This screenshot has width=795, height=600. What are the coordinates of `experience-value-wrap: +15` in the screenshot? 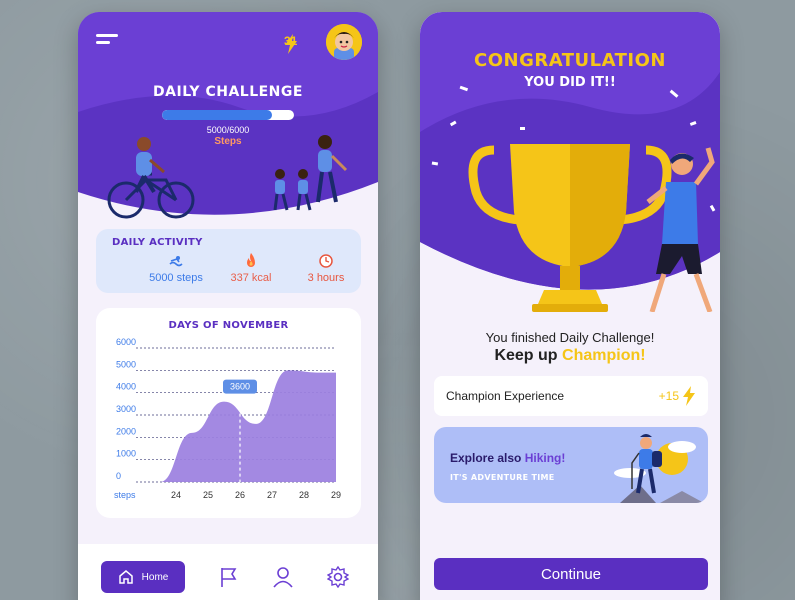 It's located at (677, 396).